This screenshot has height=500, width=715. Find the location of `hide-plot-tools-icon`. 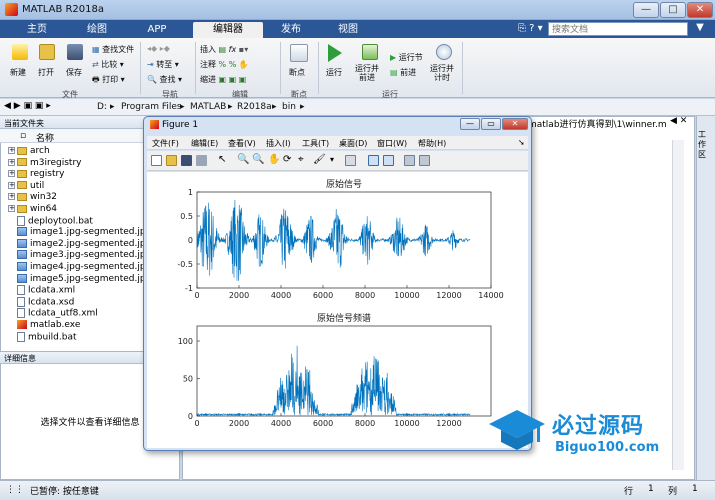

hide-plot-tools-icon is located at coordinates (409, 160).